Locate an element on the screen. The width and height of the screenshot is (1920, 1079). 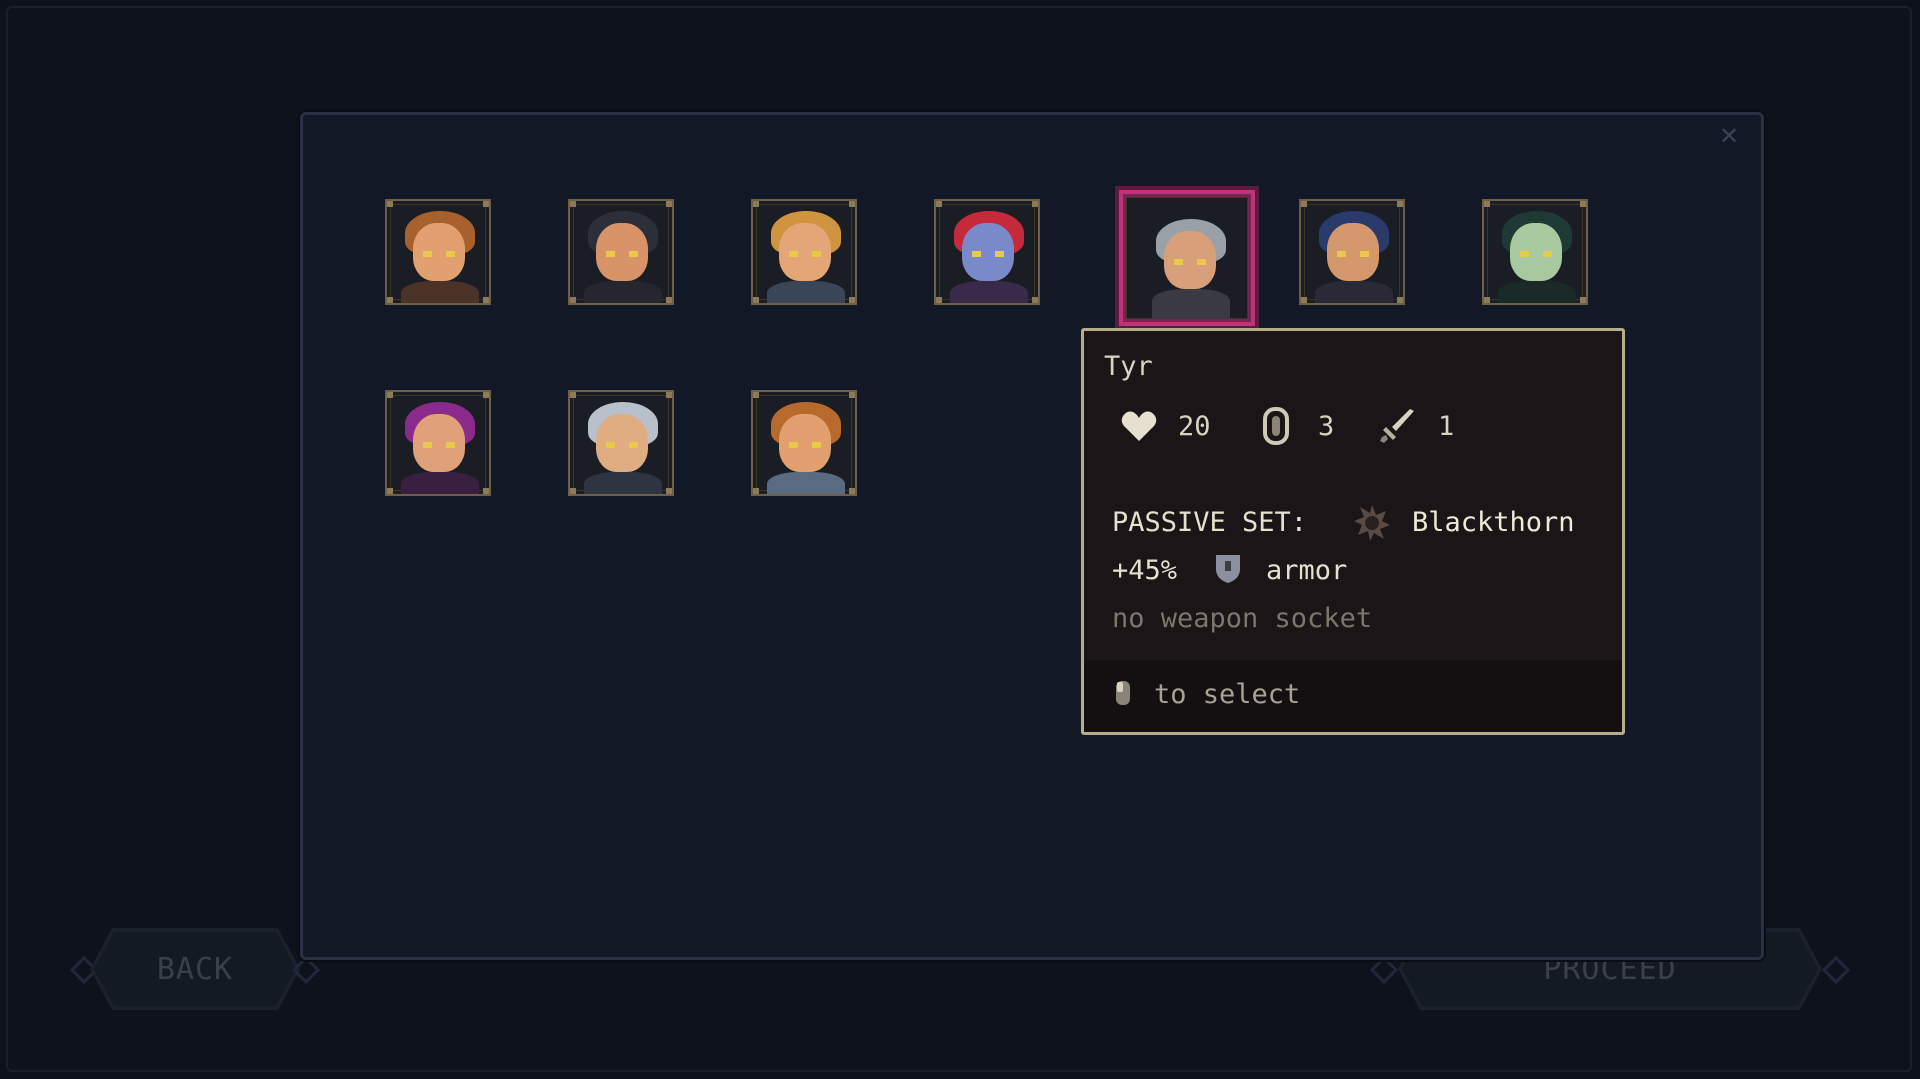
heart-icon is located at coordinates (1139, 426).